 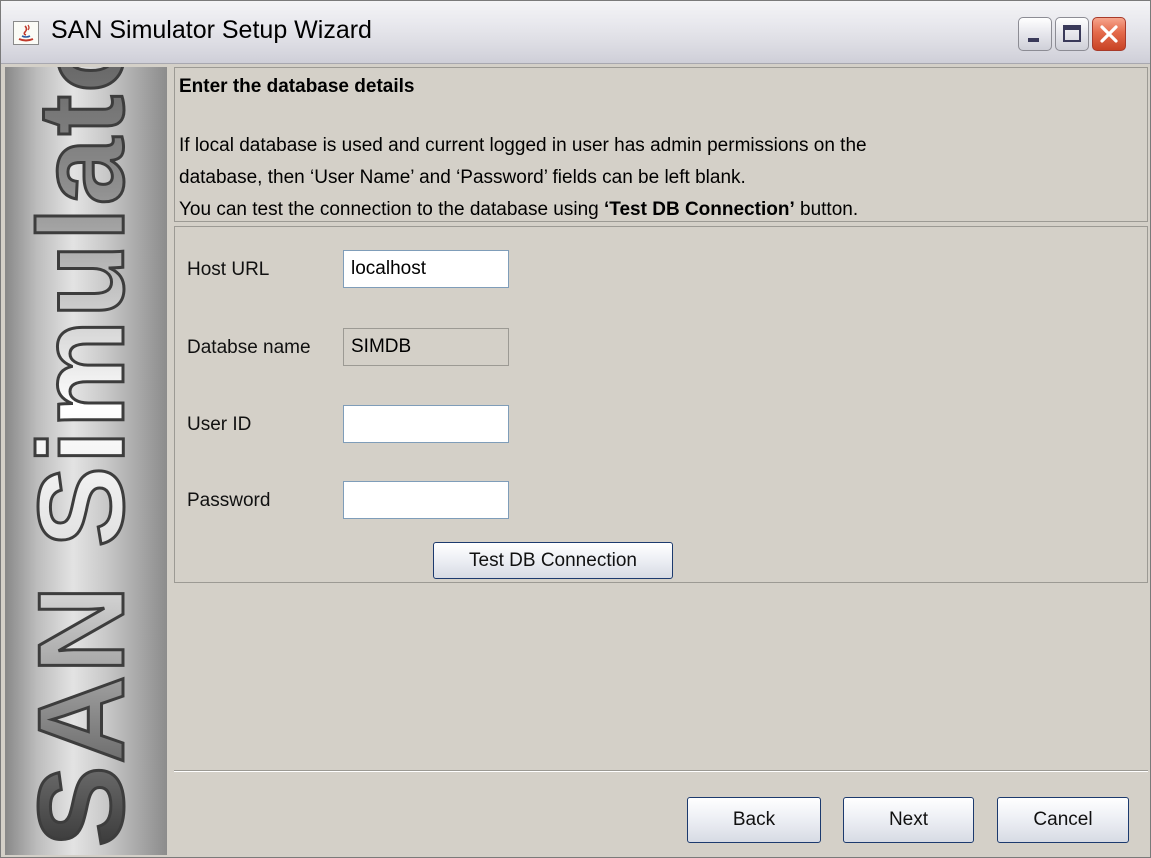 I want to click on close-button, so click(x=1109, y=34).